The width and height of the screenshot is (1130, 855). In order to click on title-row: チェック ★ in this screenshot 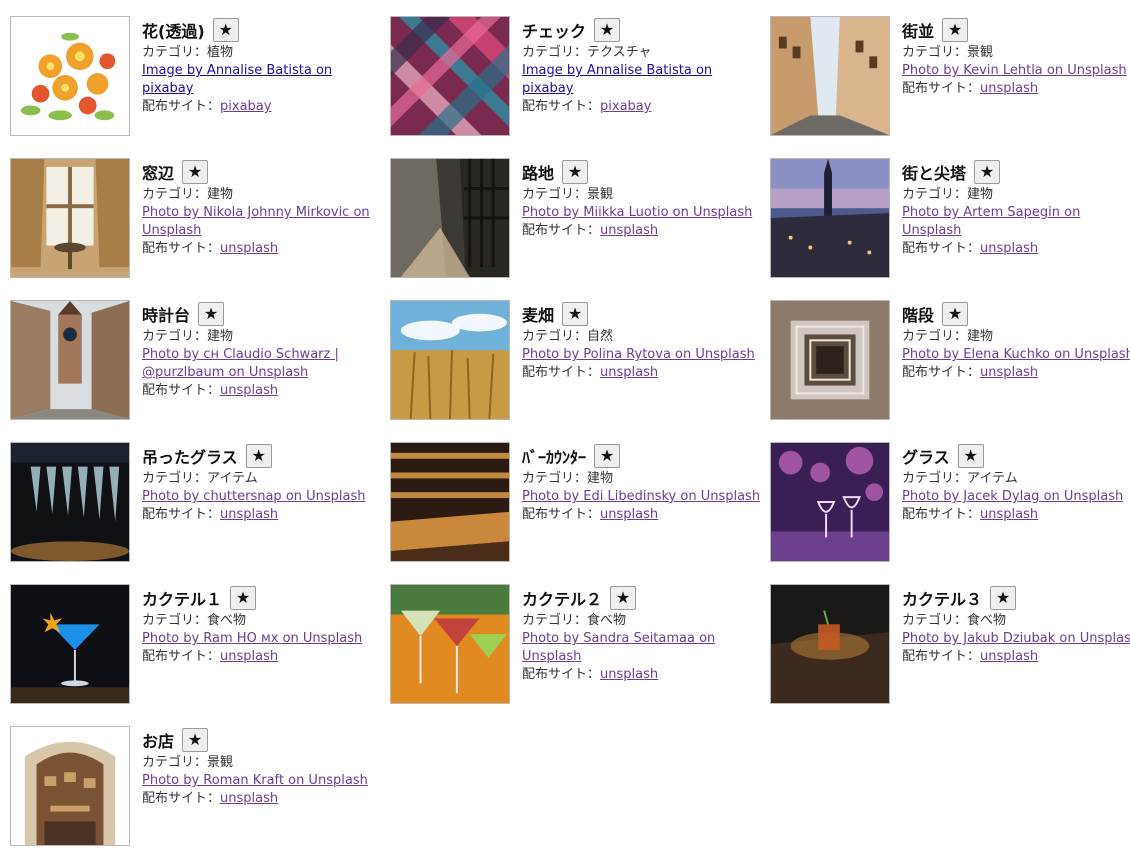, I will do `click(642, 30)`.